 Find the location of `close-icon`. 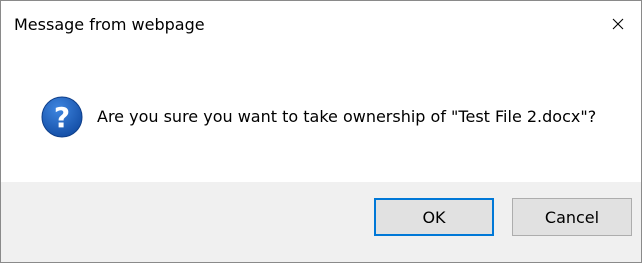

close-icon is located at coordinates (618, 24).